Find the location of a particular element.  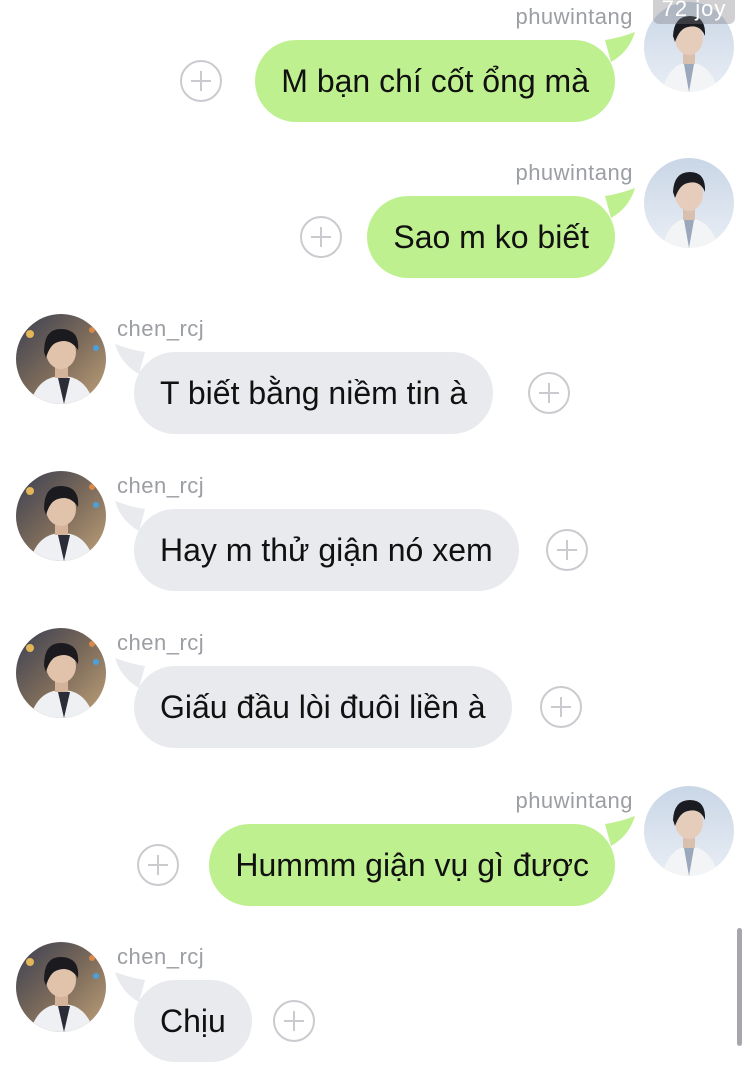

message-bubble: Giấu đầu lòi đuôi liền à is located at coordinates (323, 707).